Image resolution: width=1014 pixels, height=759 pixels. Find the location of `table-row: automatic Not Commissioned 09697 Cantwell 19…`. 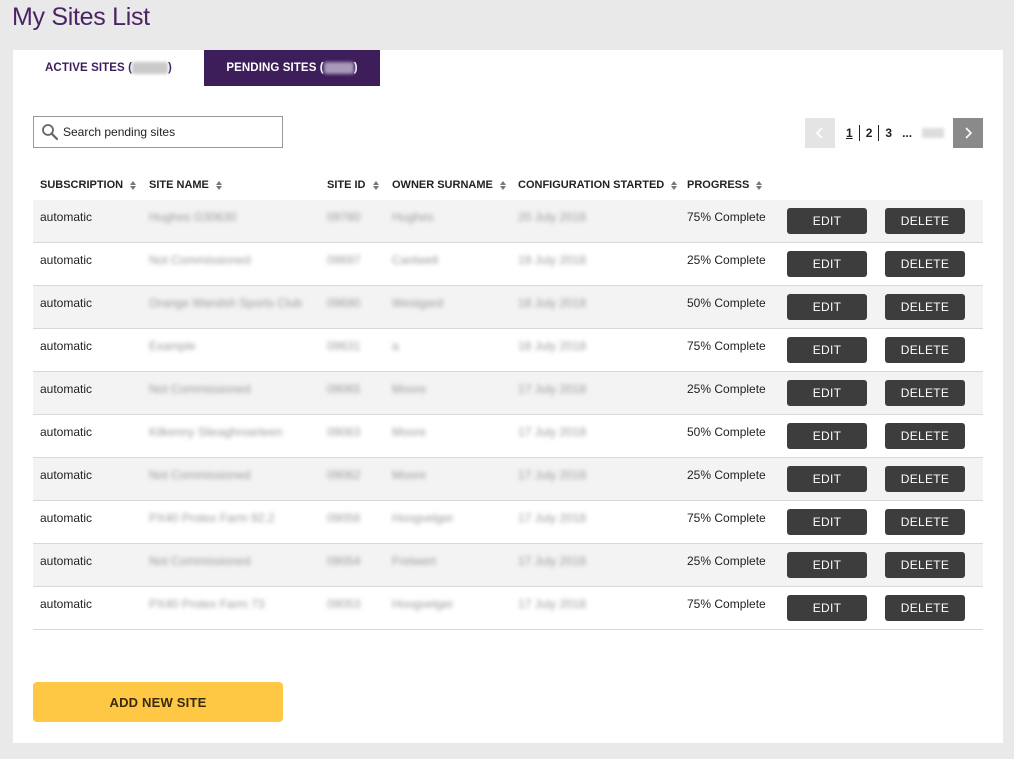

table-row: automatic Not Commissioned 09697 Cantwell 19… is located at coordinates (508, 264).